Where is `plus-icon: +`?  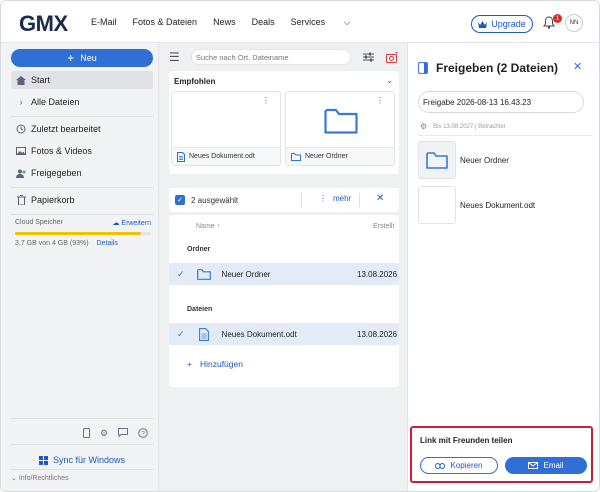
plus-icon: + is located at coordinates (71, 58).